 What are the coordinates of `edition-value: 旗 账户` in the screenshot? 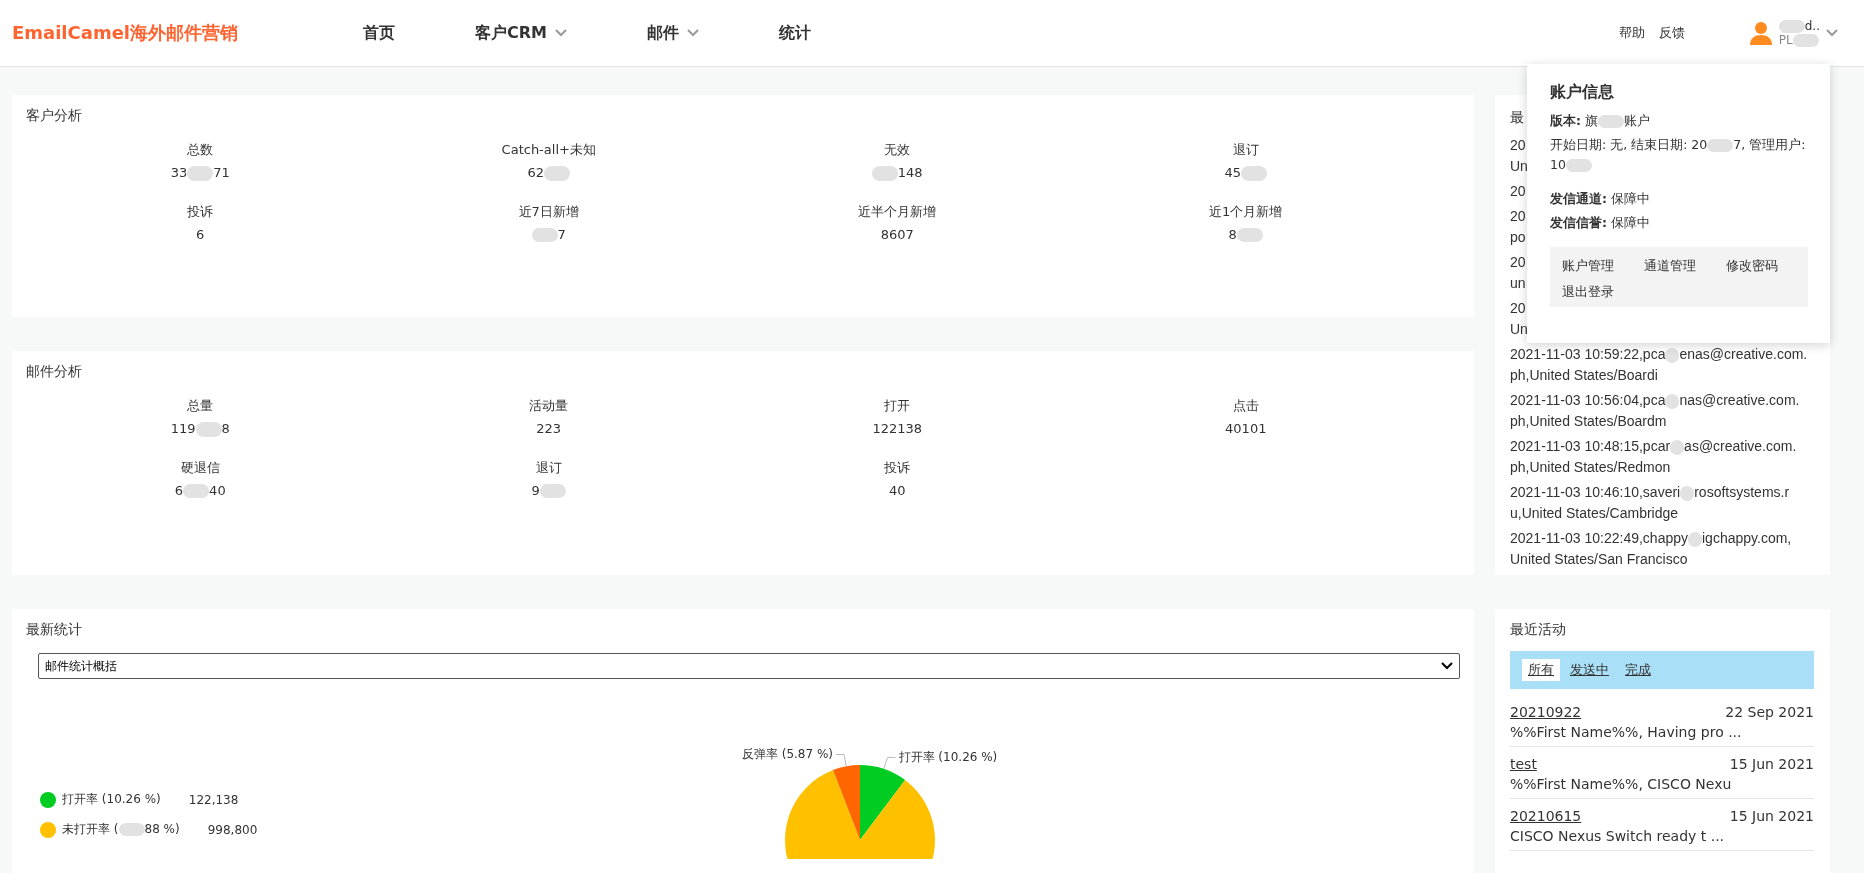 It's located at (1618, 120).